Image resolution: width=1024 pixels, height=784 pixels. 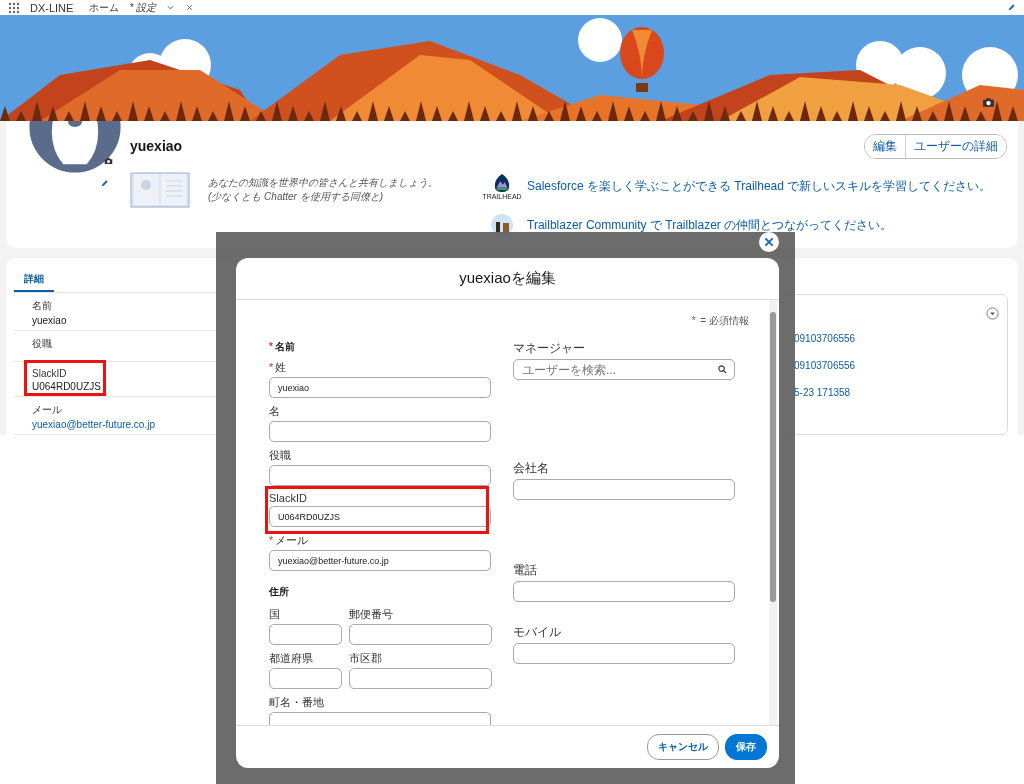 What do you see at coordinates (773, 512) in the screenshot?
I see `scrollbar` at bounding box center [773, 512].